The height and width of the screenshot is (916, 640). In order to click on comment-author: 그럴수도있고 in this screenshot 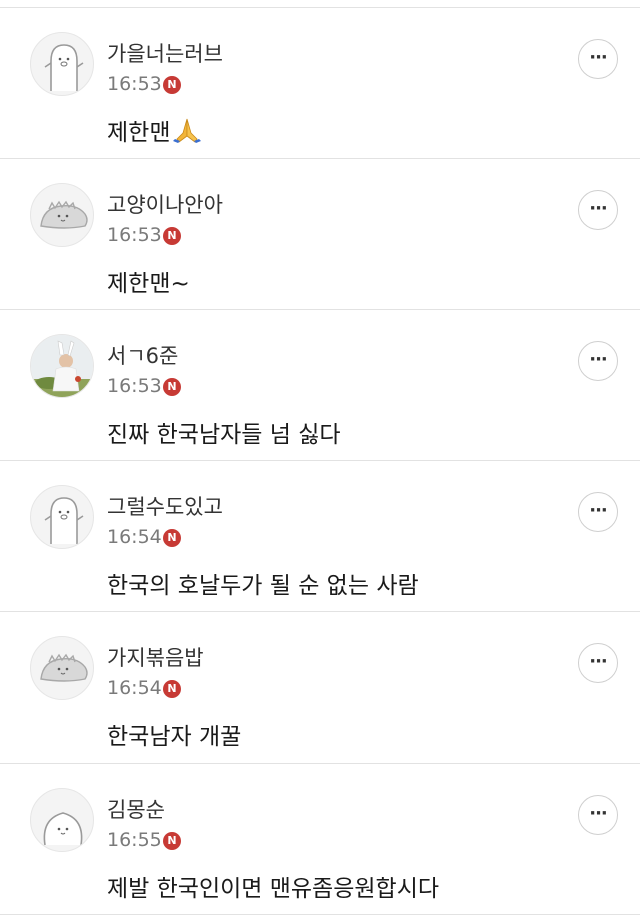, I will do `click(165, 506)`.